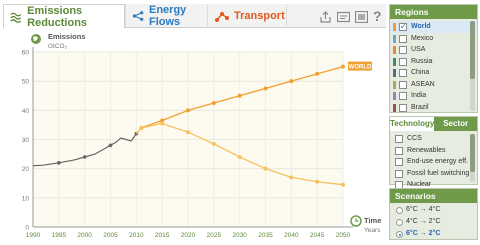  What do you see at coordinates (433, 108) in the screenshot?
I see `region-item: Brazil` at bounding box center [433, 108].